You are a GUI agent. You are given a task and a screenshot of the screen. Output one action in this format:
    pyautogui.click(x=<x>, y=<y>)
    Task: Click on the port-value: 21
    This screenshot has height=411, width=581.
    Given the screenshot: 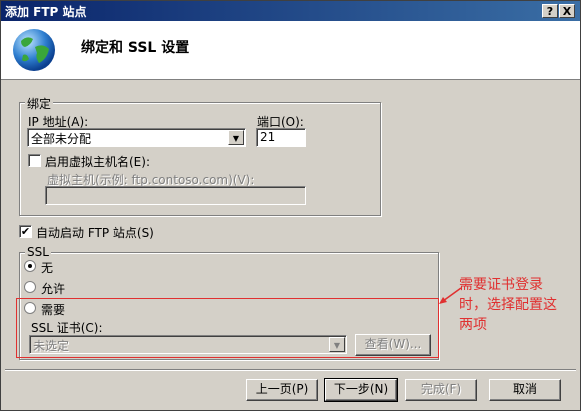 What is the action you would take?
    pyautogui.click(x=268, y=137)
    